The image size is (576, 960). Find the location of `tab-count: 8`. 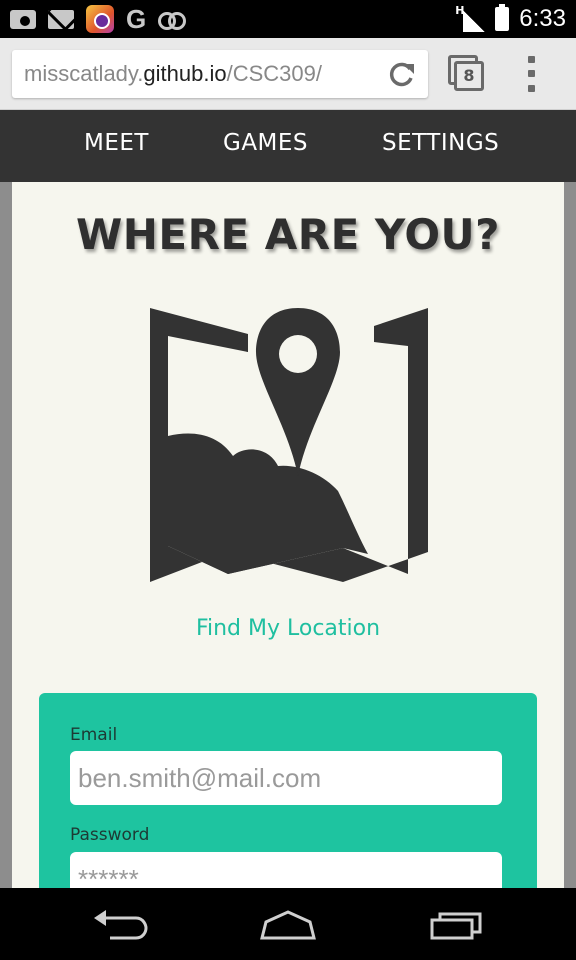

tab-count: 8 is located at coordinates (469, 75).